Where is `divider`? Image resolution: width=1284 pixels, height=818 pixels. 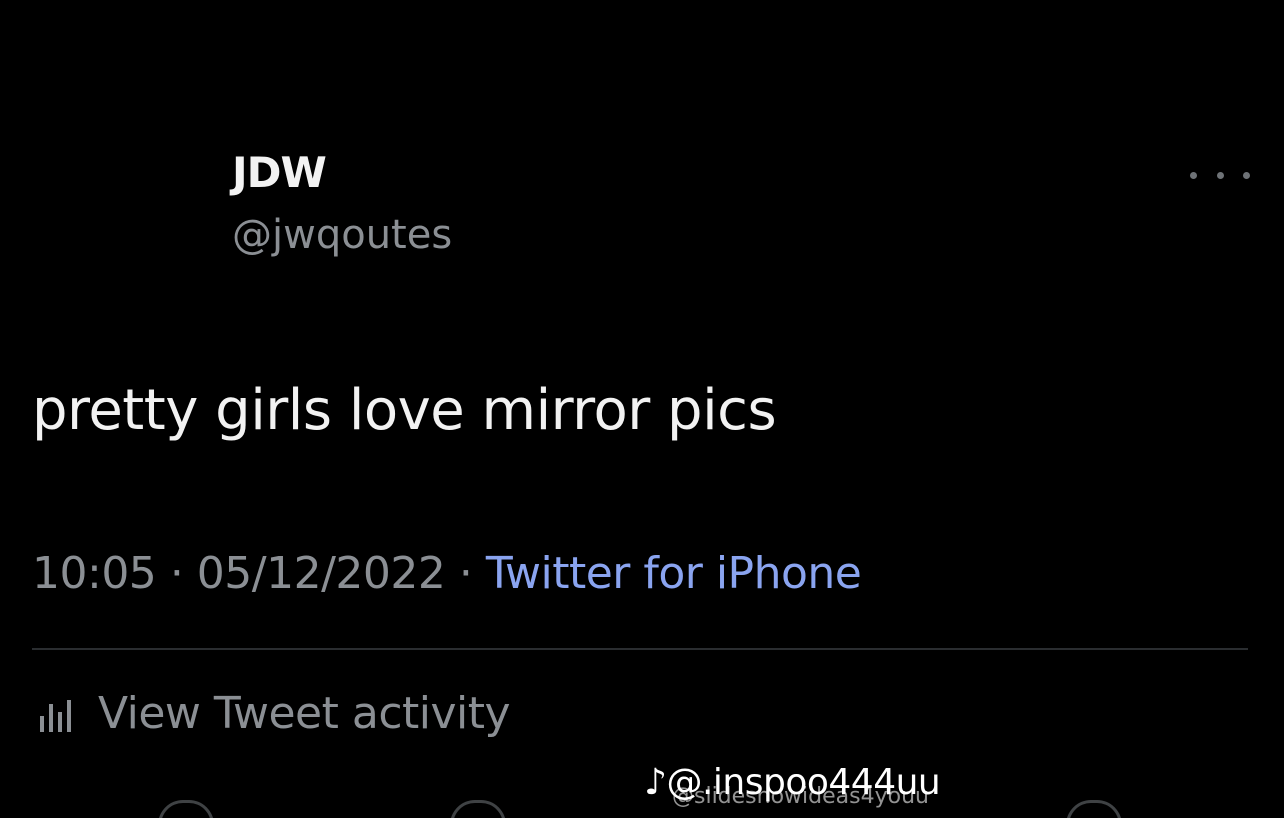
divider is located at coordinates (640, 649).